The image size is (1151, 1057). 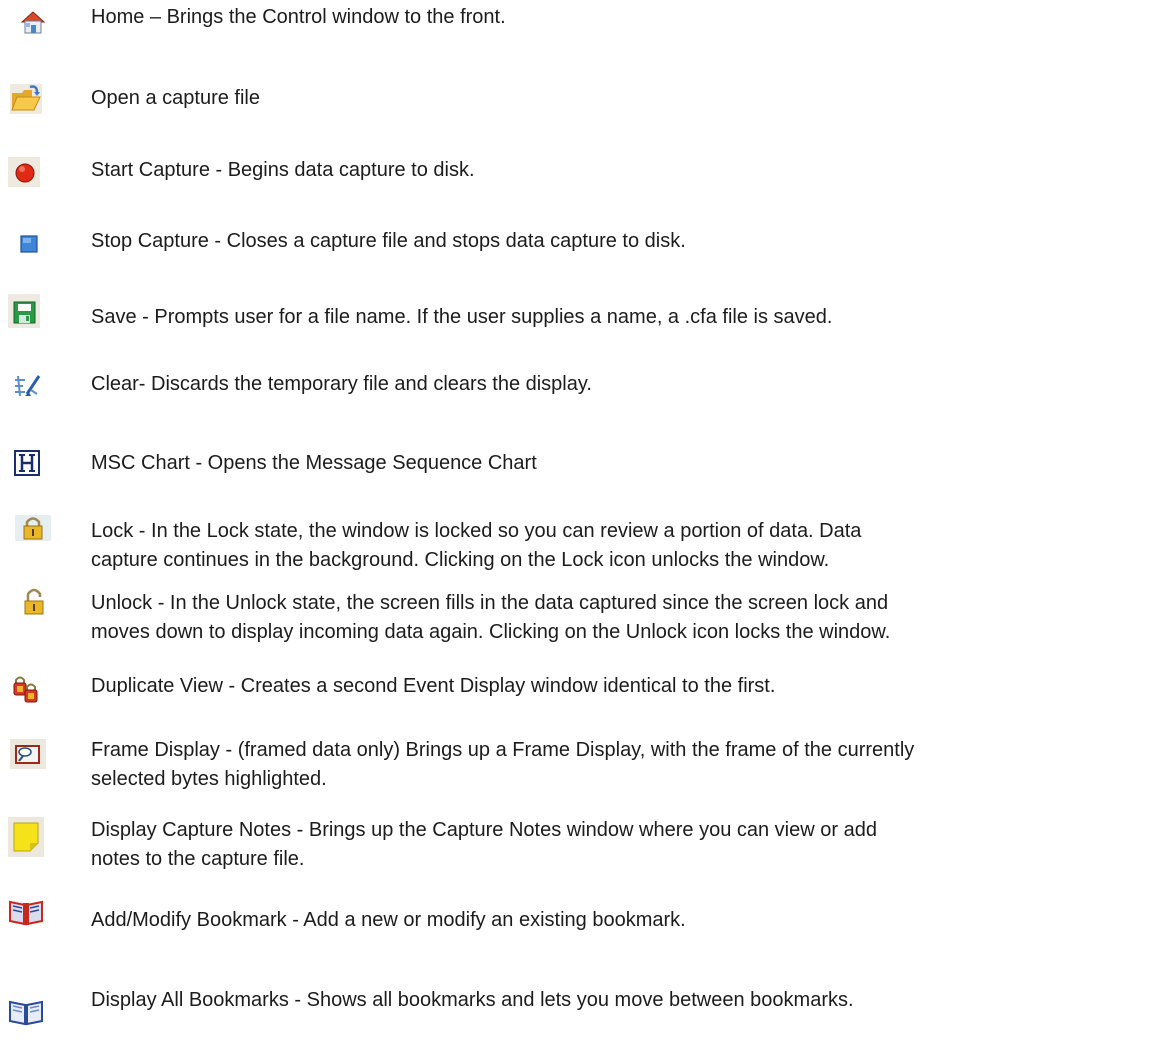 What do you see at coordinates (26, 689) in the screenshot?
I see `duplicate-view-icon` at bounding box center [26, 689].